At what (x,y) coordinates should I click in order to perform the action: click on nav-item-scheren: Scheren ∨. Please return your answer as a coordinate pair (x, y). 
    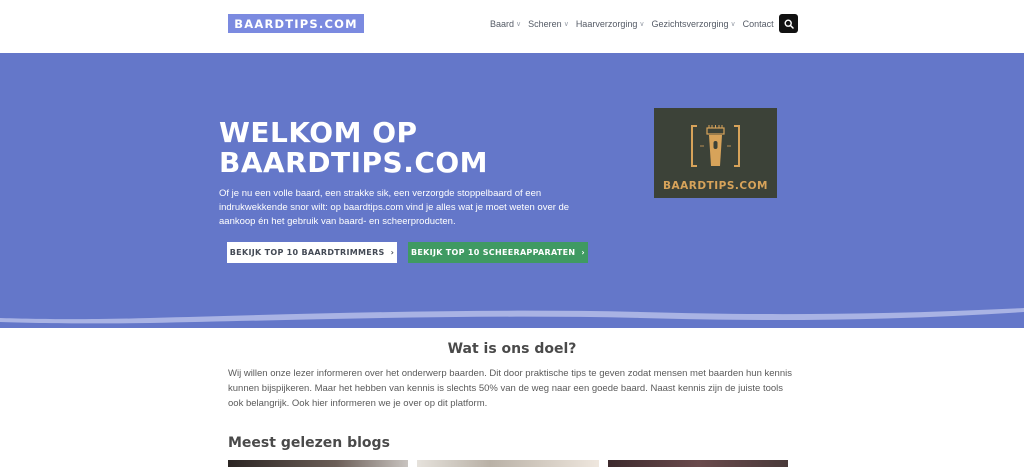
    Looking at the image, I should click on (548, 24).